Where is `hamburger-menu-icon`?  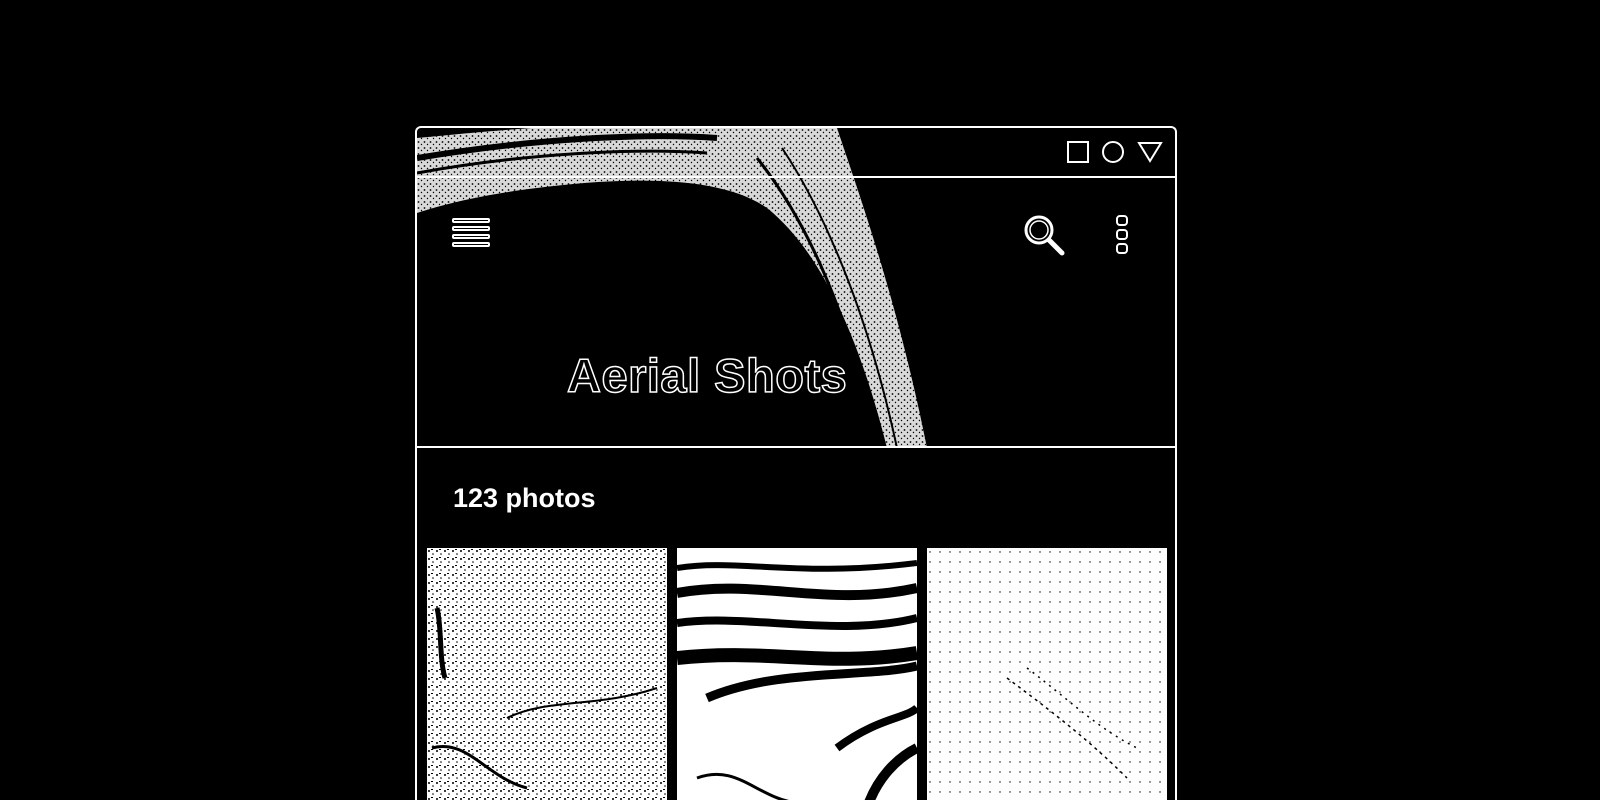
hamburger-menu-icon is located at coordinates (471, 232).